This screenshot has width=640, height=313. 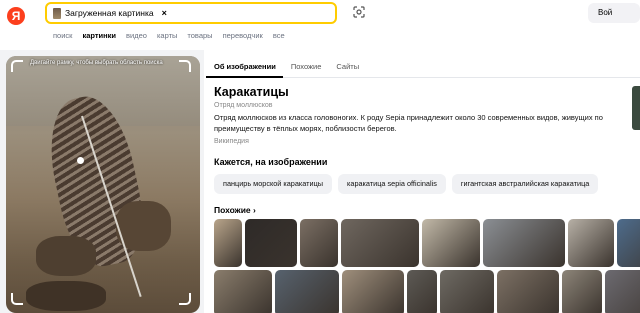 What do you see at coordinates (62, 35) in the screenshot?
I see `tab-search: поиск` at bounding box center [62, 35].